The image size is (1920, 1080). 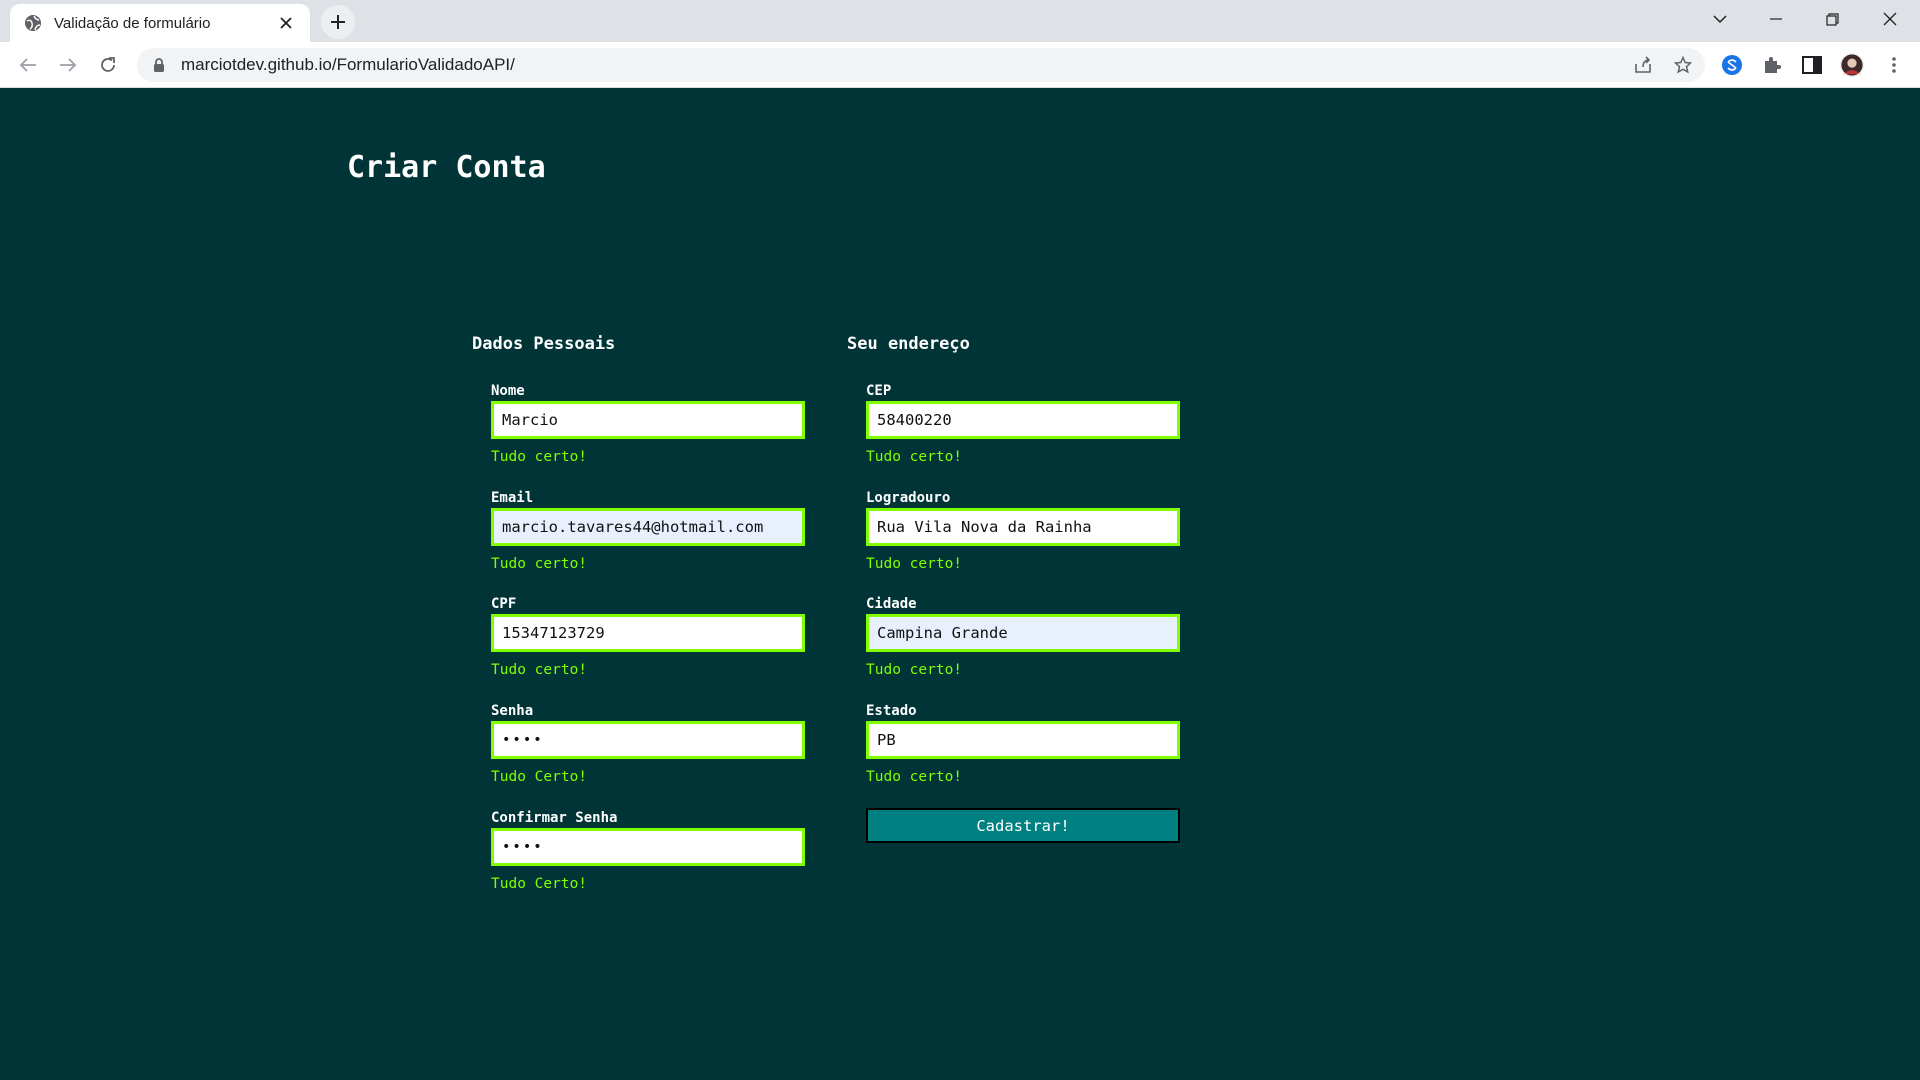 I want to click on extension-circle-icon, so click(x=1732, y=65).